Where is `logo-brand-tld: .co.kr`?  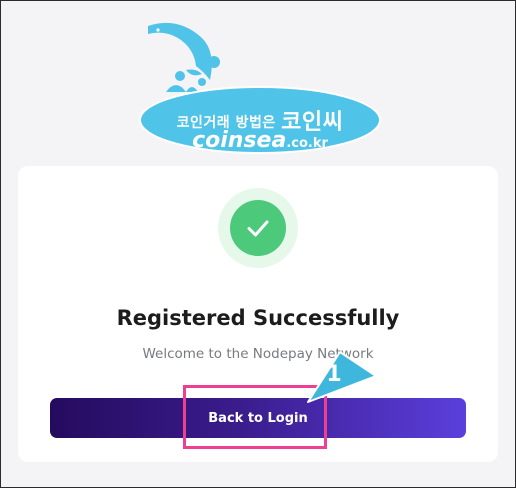 logo-brand-tld: .co.kr is located at coordinates (307, 143).